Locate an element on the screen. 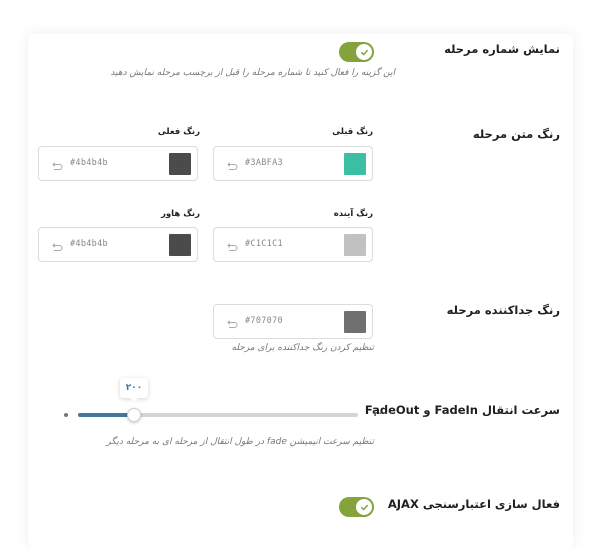 This screenshot has height=548, width=600. hover-color-label: رنگ هاور is located at coordinates (180, 214).